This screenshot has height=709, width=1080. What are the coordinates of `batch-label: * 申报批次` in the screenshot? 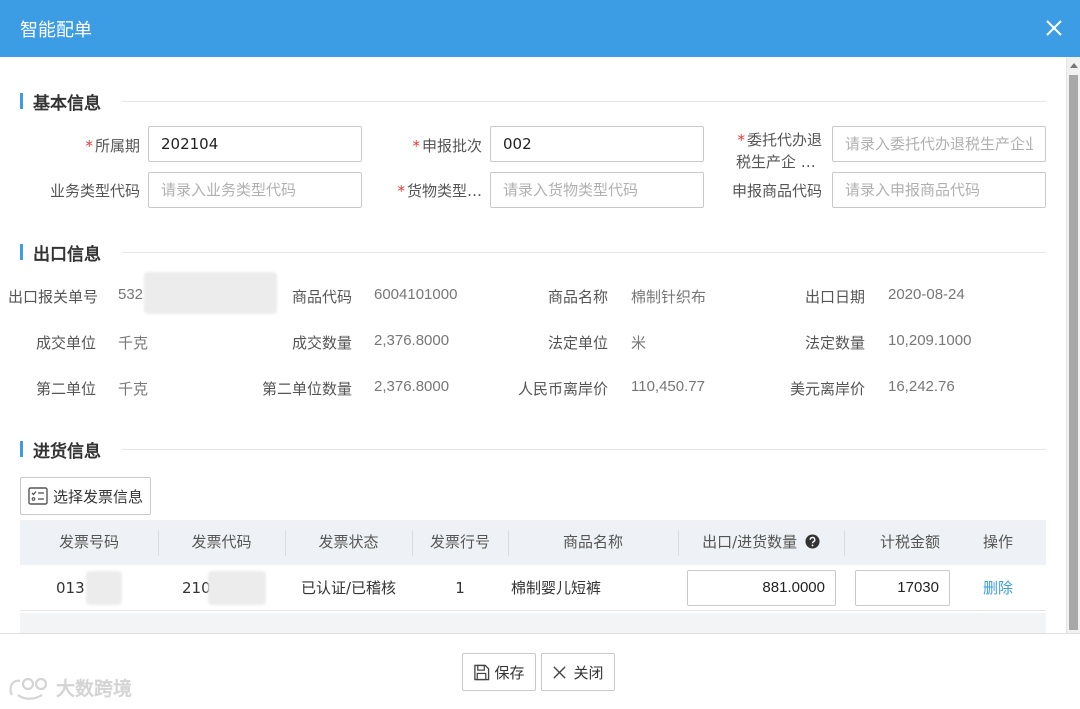 It's located at (447, 146).